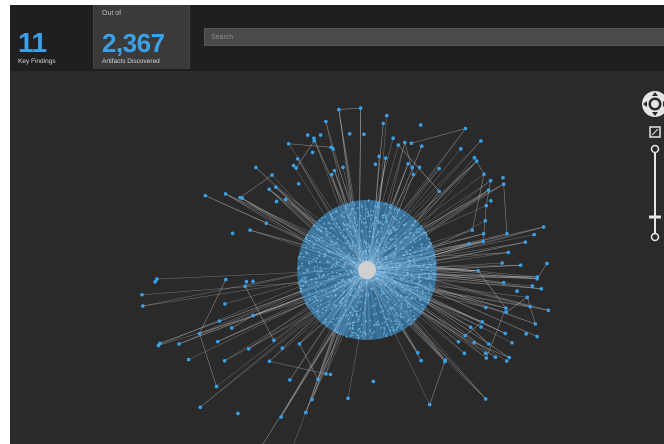 This screenshot has height=444, width=664. I want to click on artifacts-discovered-stat: Out of 2,367 Artifacts Discovered, so click(141, 37).